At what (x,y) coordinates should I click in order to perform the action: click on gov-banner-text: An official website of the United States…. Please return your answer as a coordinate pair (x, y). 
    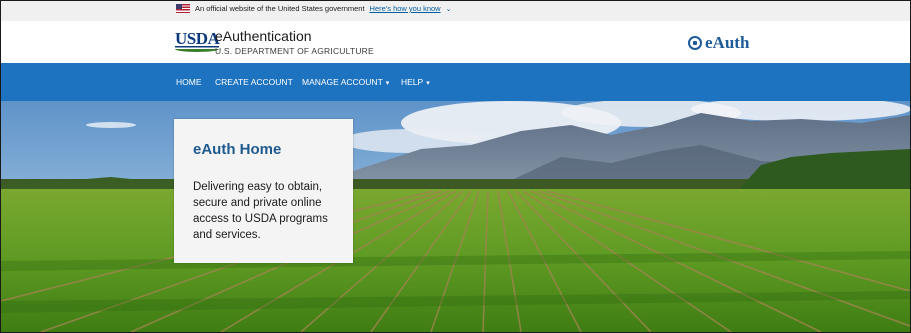
    Looking at the image, I should click on (280, 8).